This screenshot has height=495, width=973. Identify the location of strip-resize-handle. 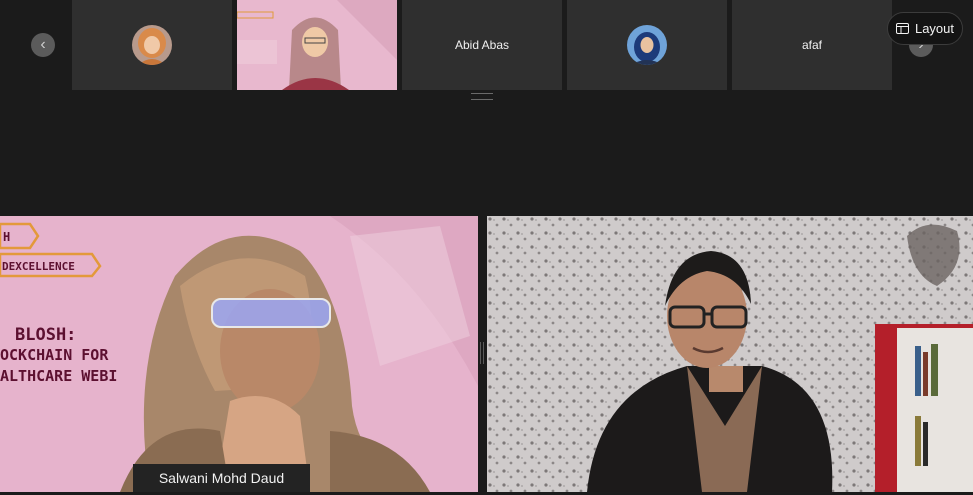
(482, 96).